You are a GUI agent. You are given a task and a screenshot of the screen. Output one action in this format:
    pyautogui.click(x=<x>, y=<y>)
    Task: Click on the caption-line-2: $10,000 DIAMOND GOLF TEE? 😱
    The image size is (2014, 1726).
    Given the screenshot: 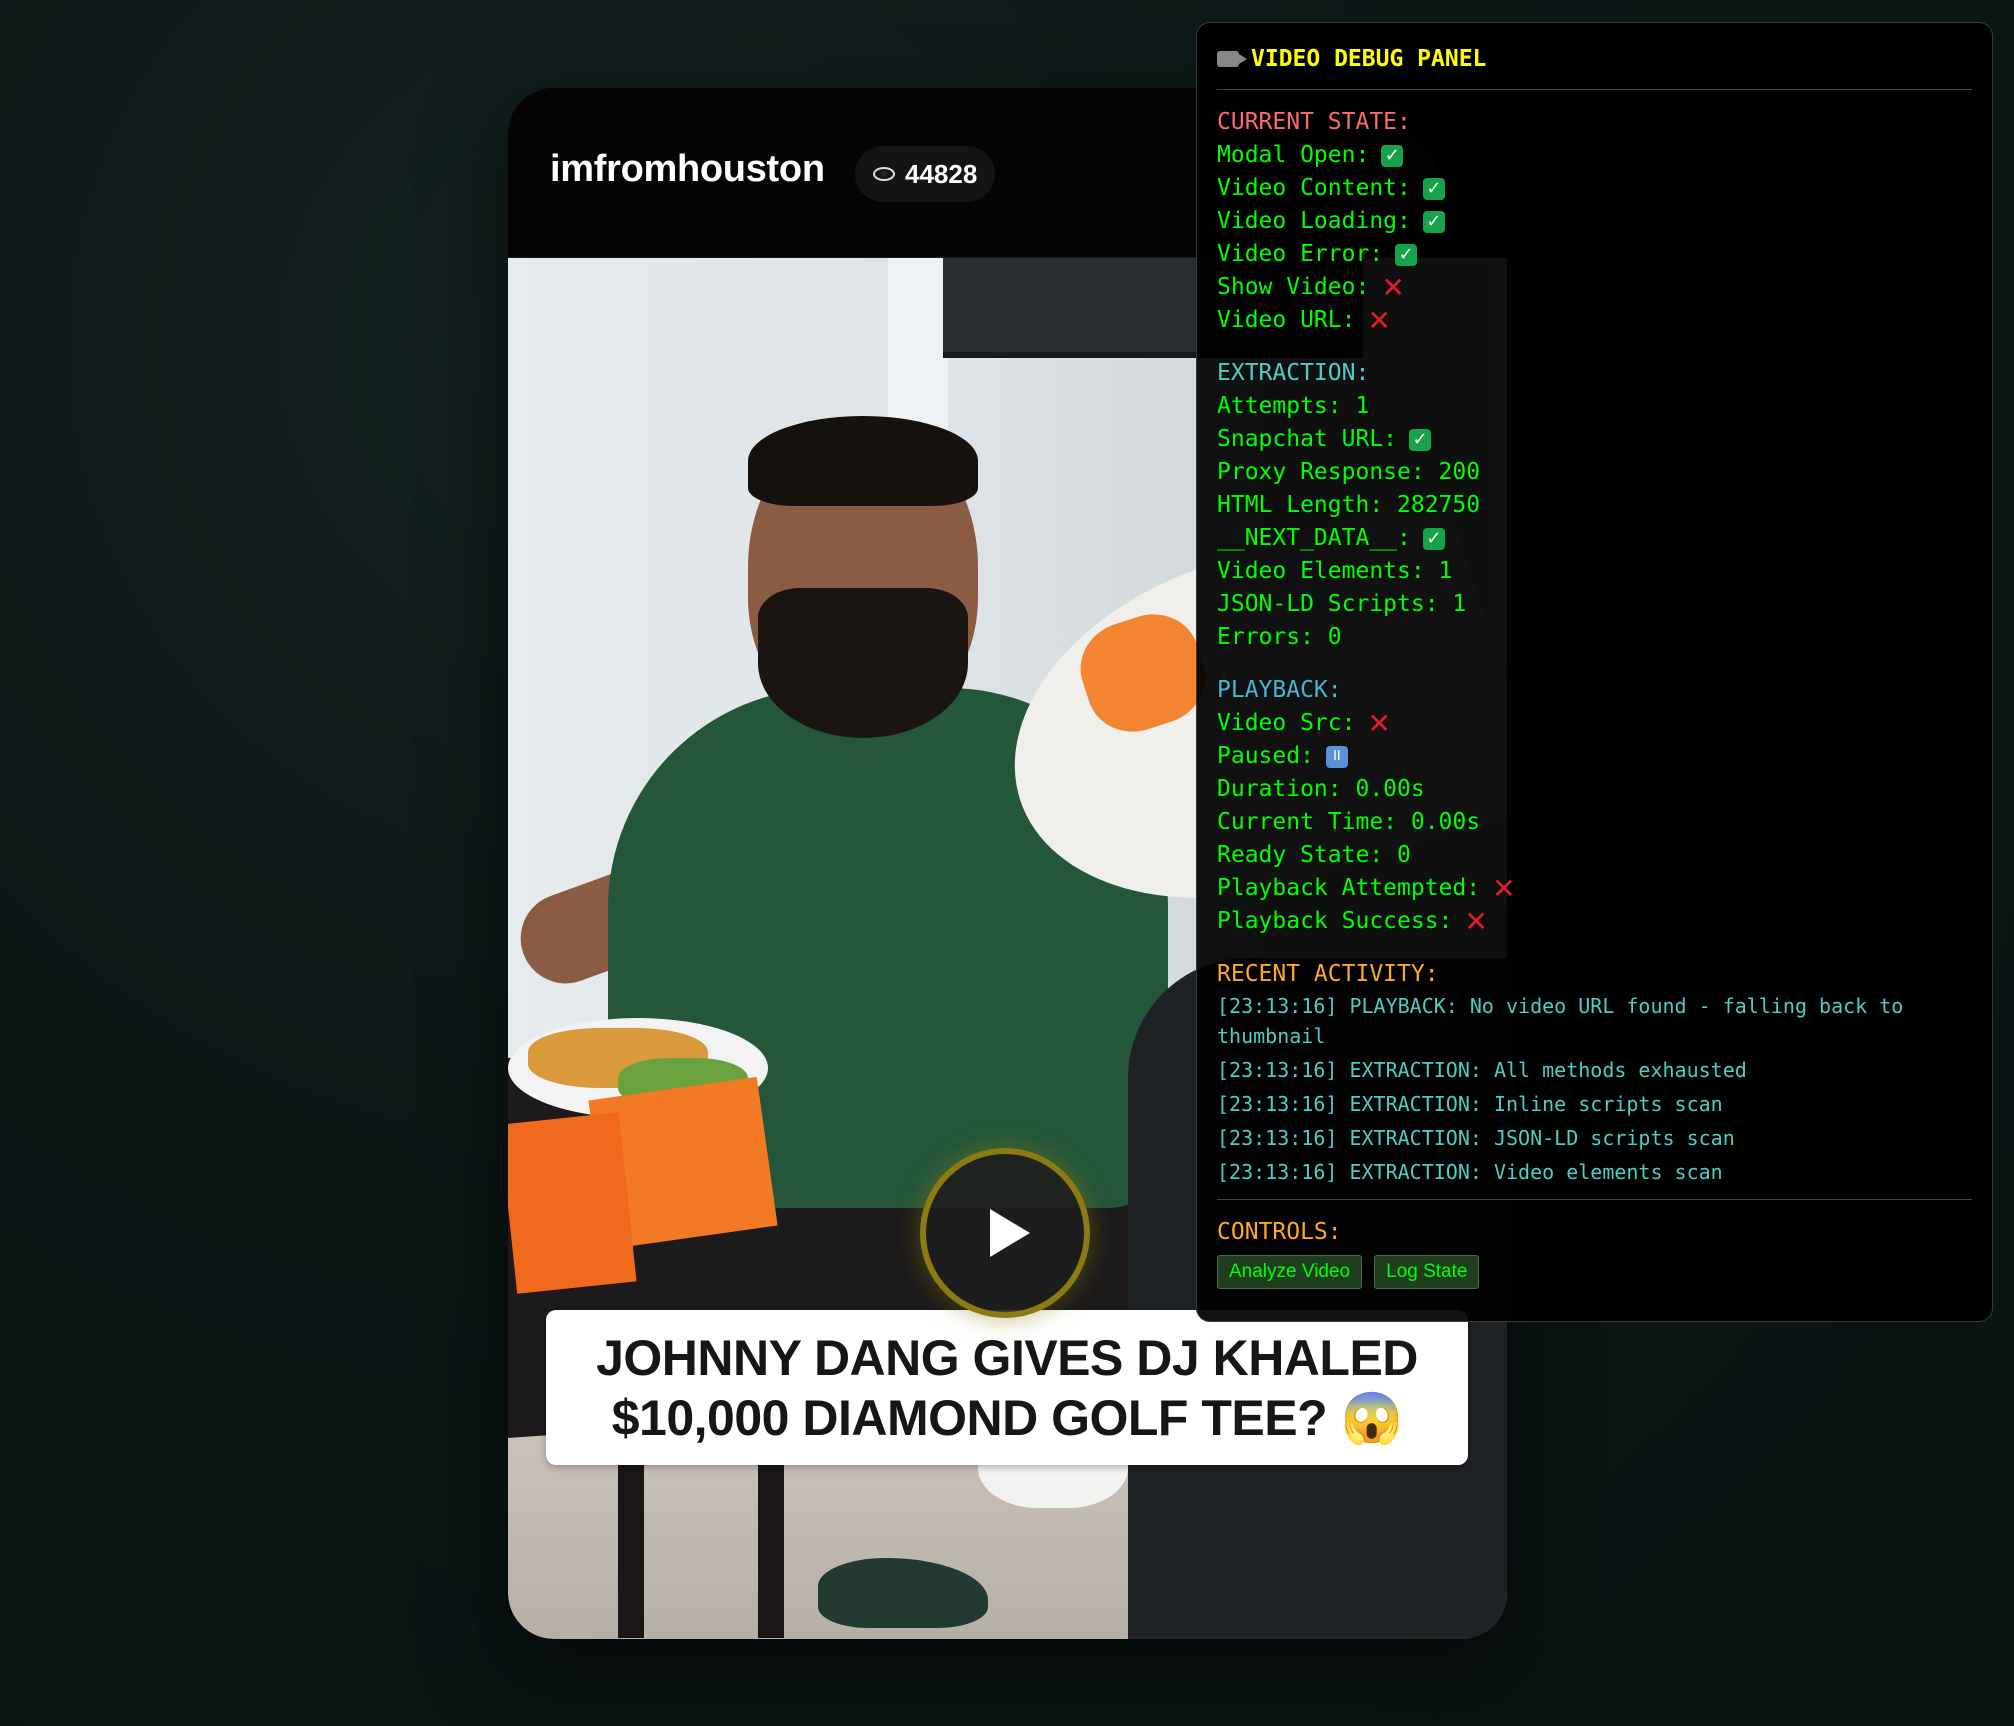 What is the action you would take?
    pyautogui.click(x=1007, y=1417)
    